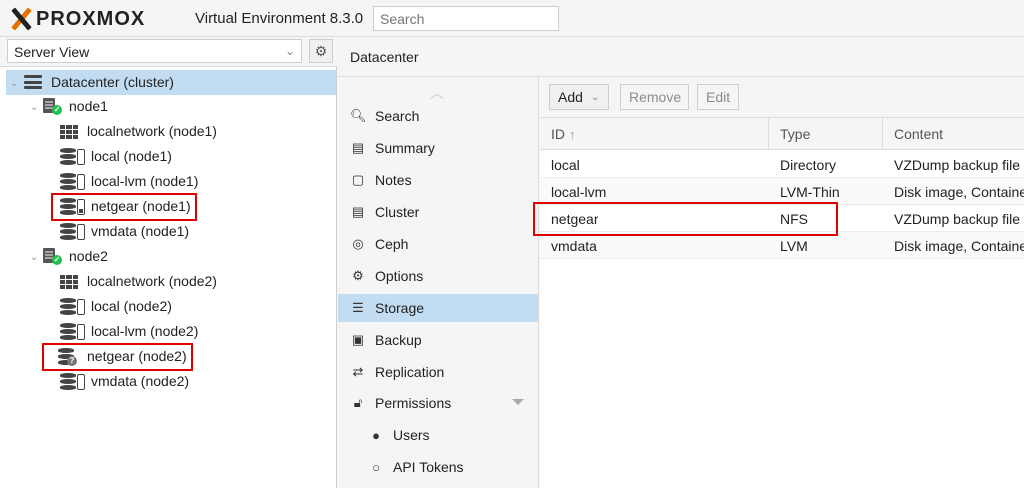 The image size is (1024, 488). Describe the element at coordinates (358, 211) in the screenshot. I see `server-icon: ▤` at that location.